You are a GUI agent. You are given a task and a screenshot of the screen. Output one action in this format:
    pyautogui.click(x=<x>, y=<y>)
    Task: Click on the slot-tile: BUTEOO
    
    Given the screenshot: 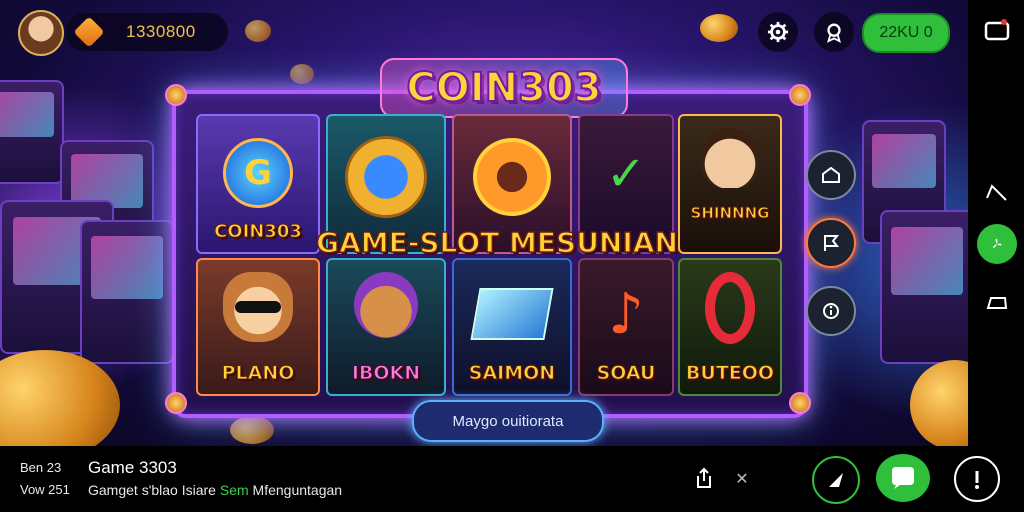 What is the action you would take?
    pyautogui.click(x=730, y=327)
    